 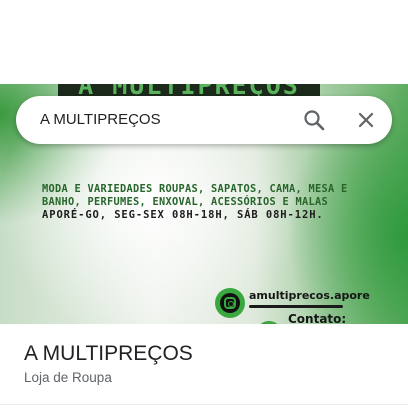 I want to click on instagram-handle: amultiprecos.apore, so click(x=309, y=295).